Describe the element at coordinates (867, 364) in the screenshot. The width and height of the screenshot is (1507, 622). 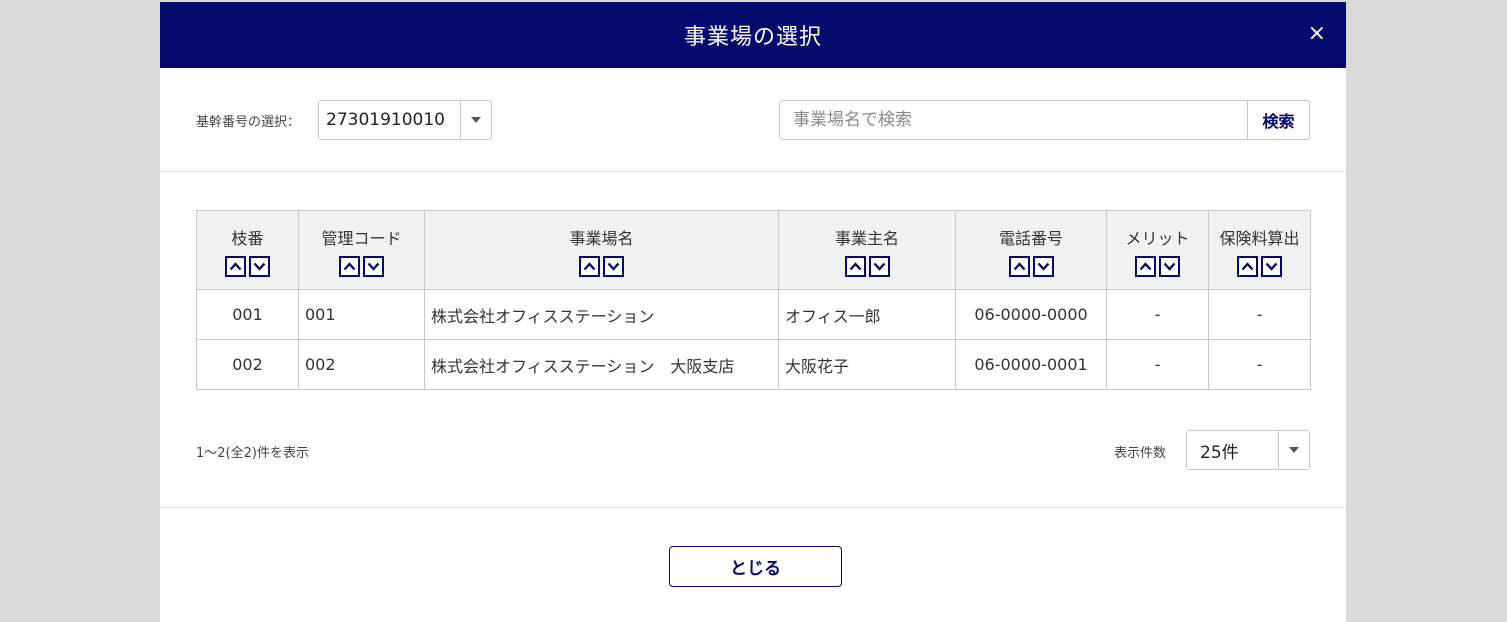
I see `cell-owner-name: 大阪花子` at that location.